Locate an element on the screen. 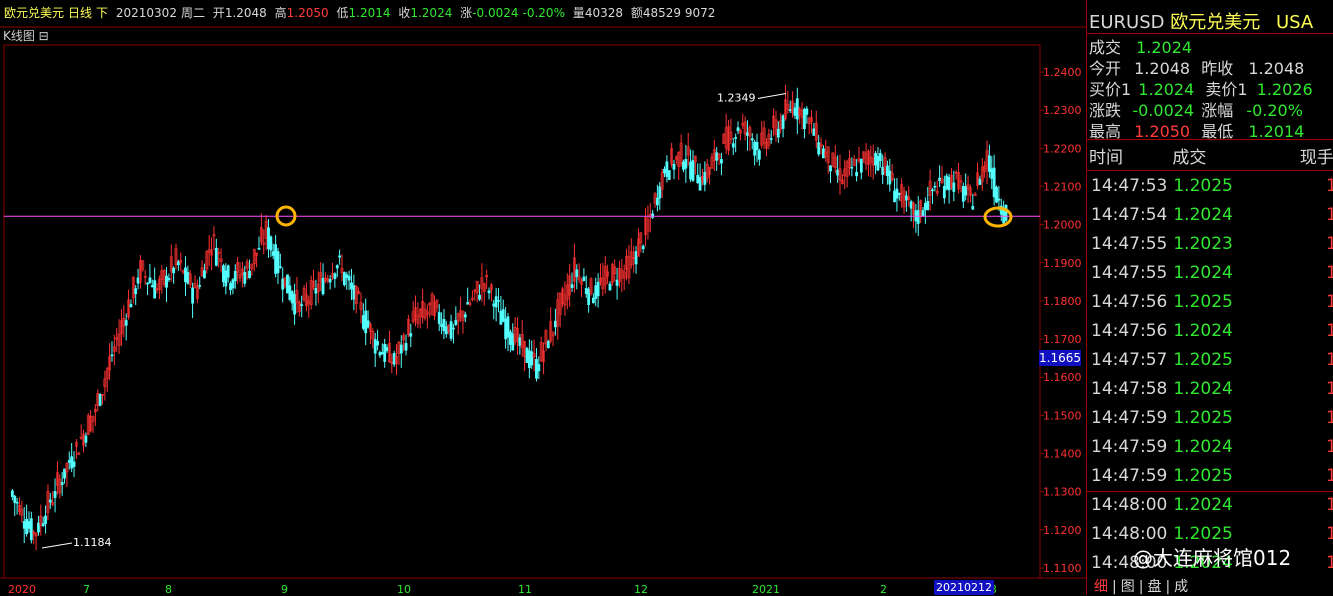 The height and width of the screenshot is (596, 1333). tab-chart: 图 is located at coordinates (1128, 587).